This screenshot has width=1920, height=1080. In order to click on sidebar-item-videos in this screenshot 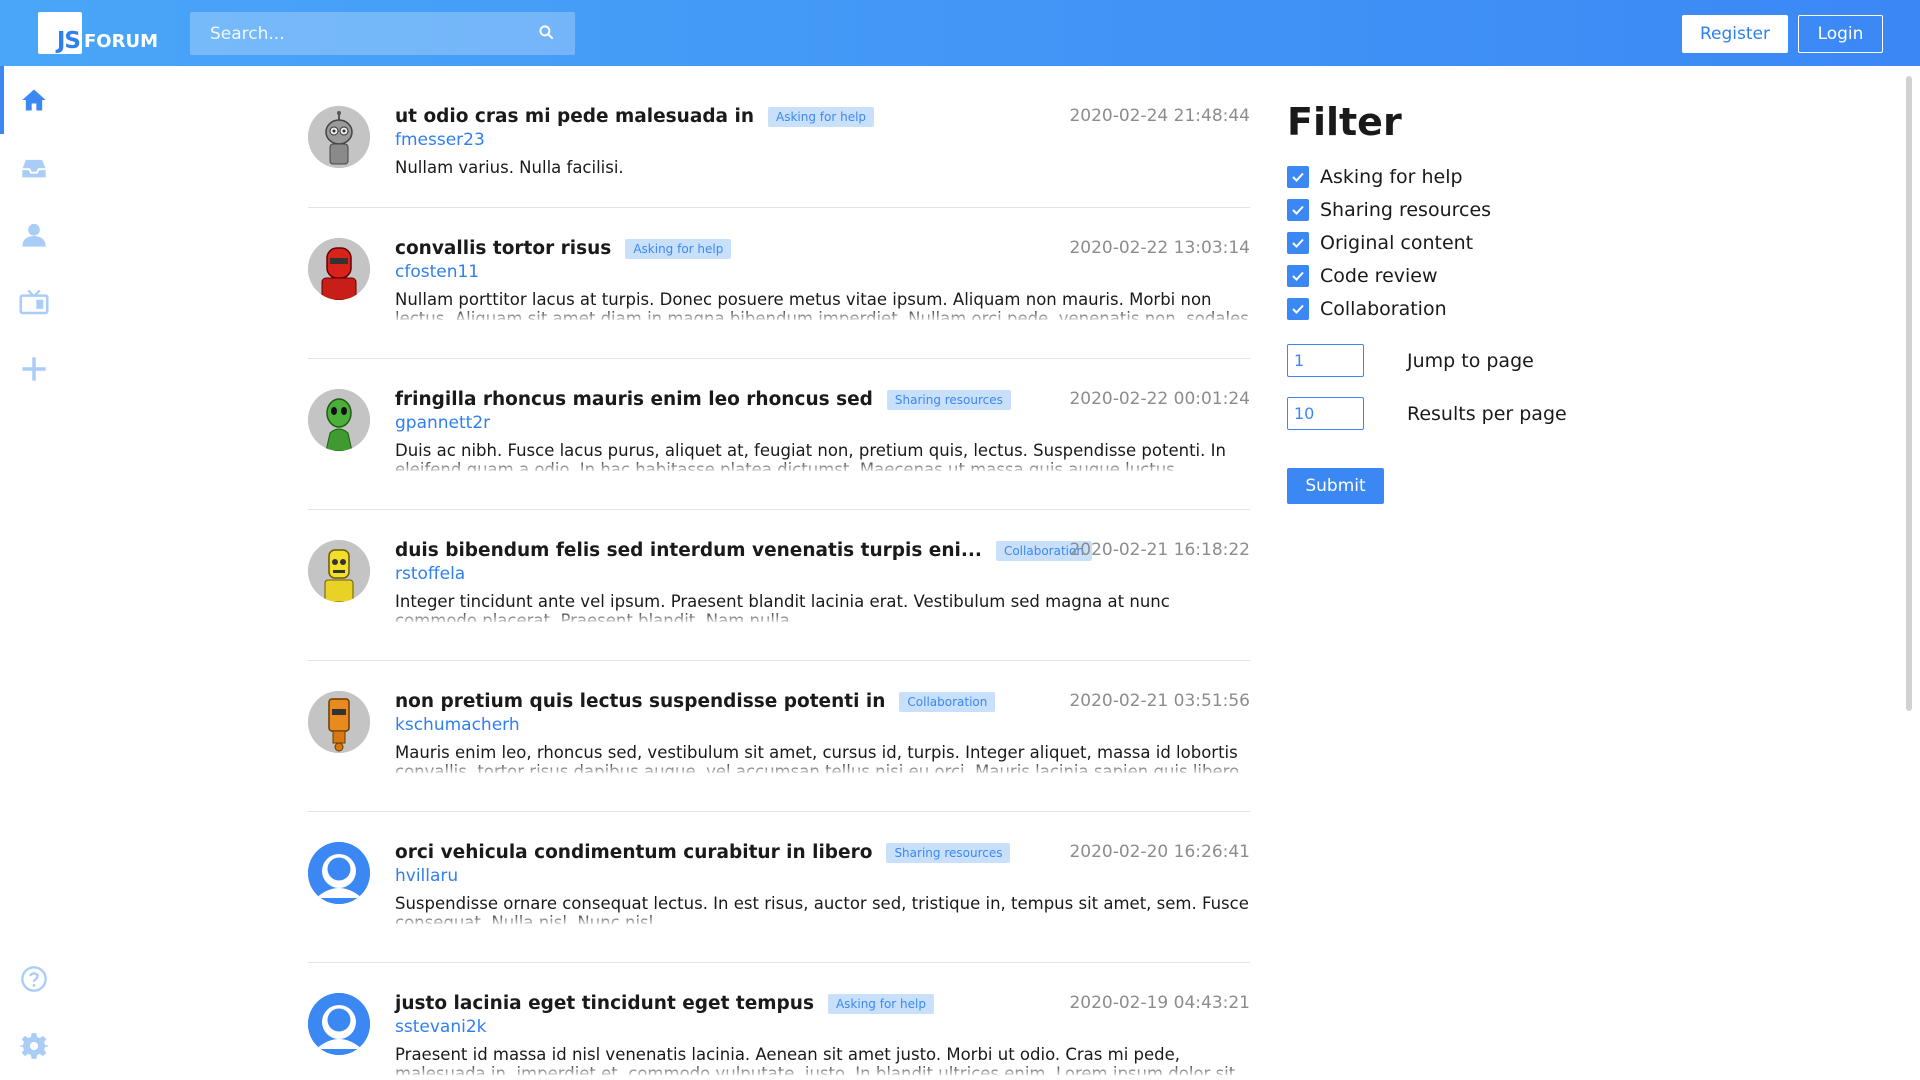, I will do `click(34, 302)`.